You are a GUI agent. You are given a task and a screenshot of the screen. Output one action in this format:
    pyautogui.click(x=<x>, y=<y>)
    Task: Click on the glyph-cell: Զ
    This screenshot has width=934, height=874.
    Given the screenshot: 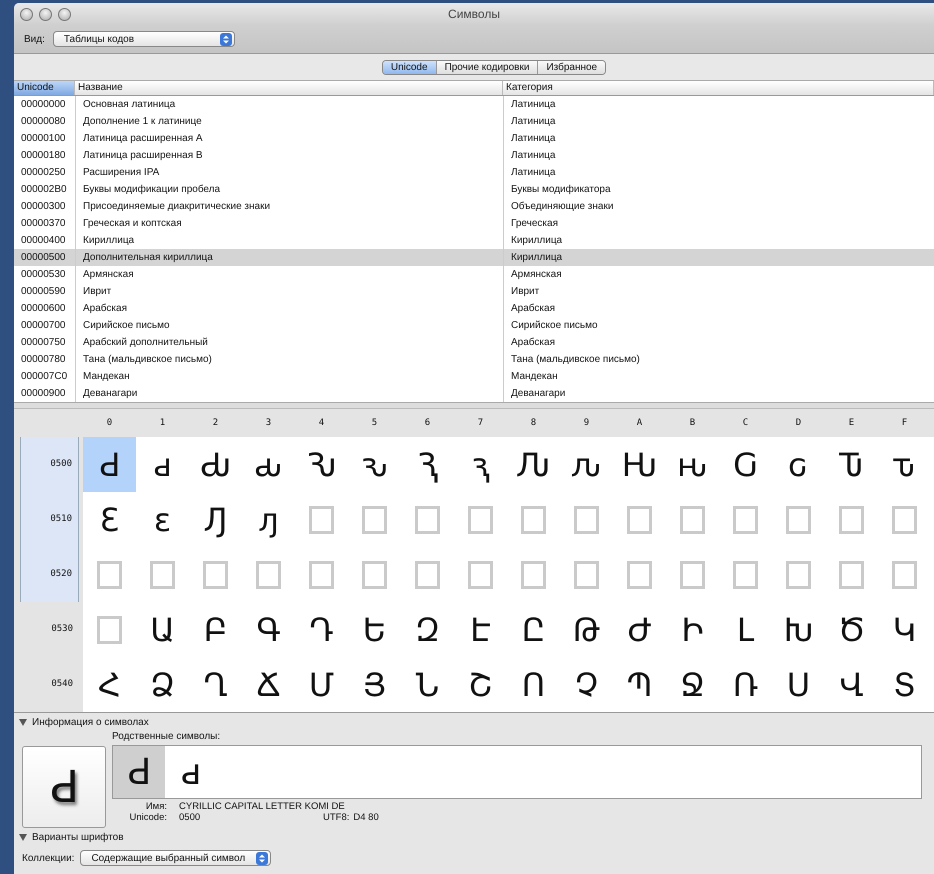 What is the action you would take?
    pyautogui.click(x=427, y=629)
    